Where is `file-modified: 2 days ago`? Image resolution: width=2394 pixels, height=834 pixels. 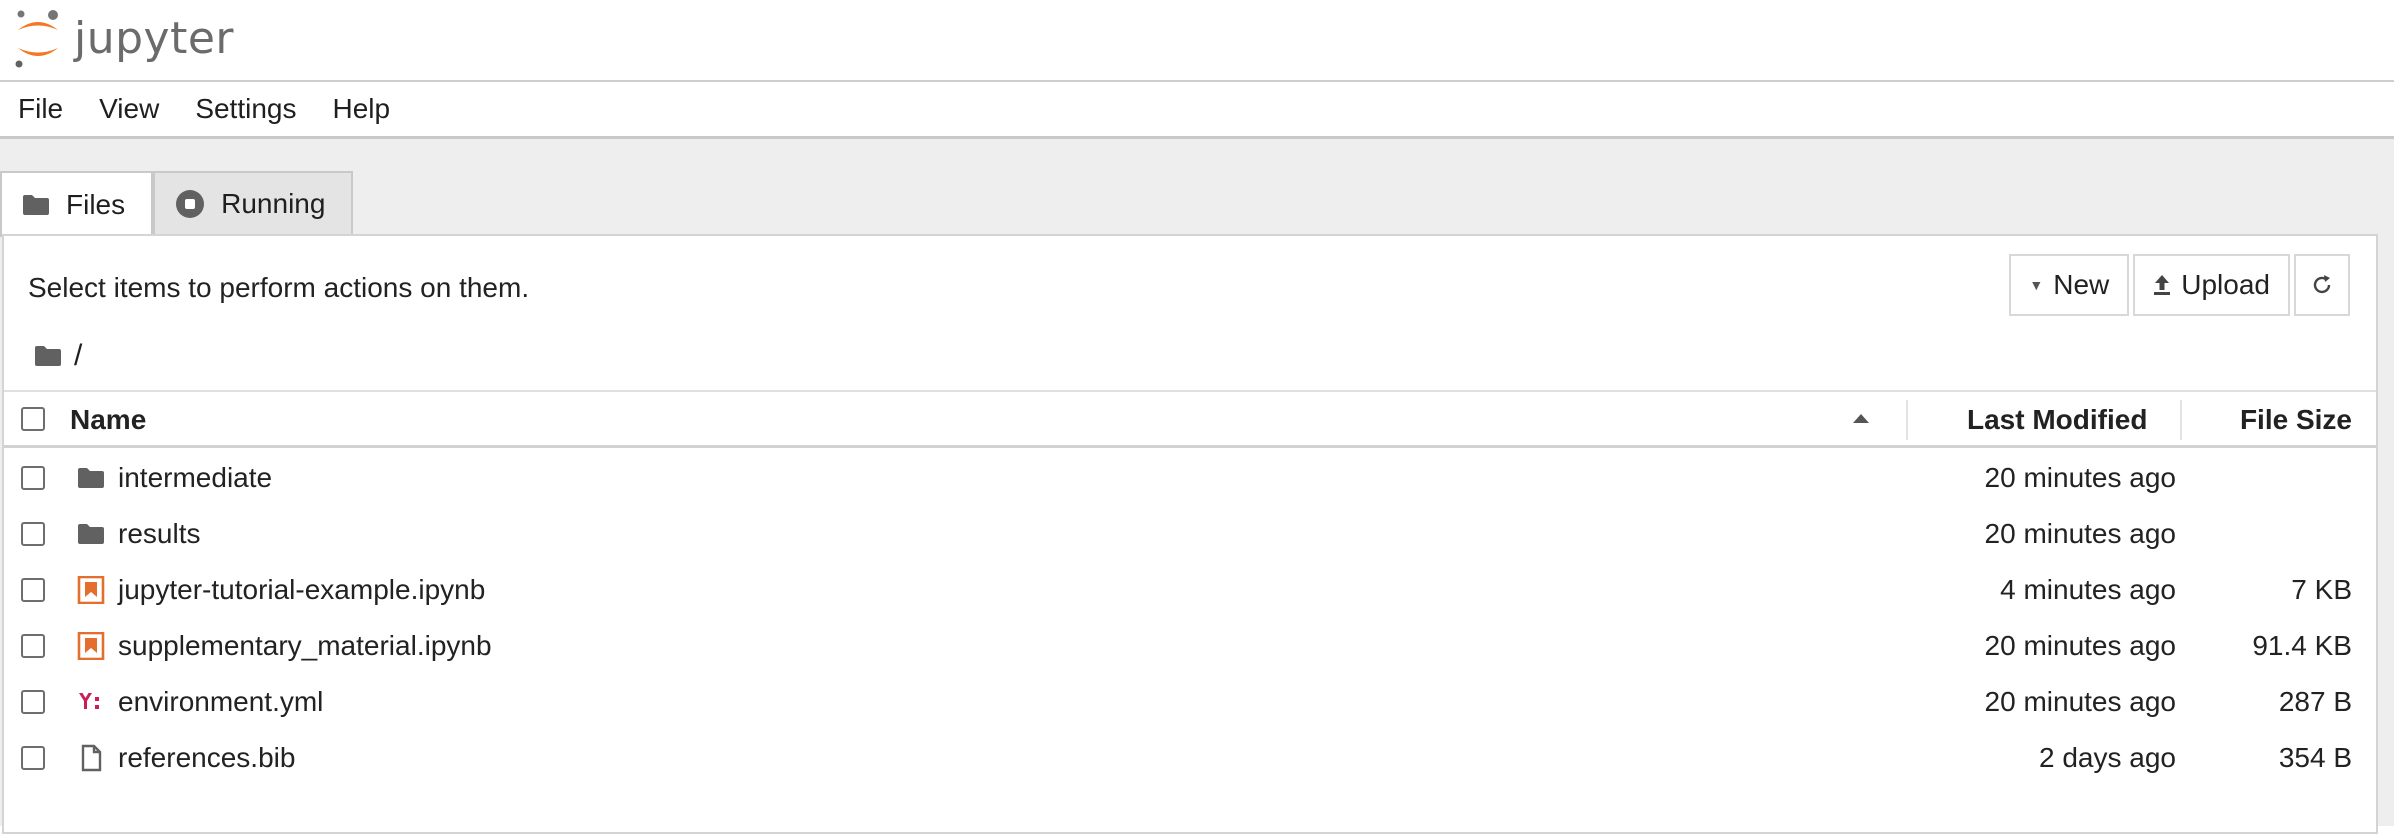 file-modified: 2 days ago is located at coordinates (2107, 757).